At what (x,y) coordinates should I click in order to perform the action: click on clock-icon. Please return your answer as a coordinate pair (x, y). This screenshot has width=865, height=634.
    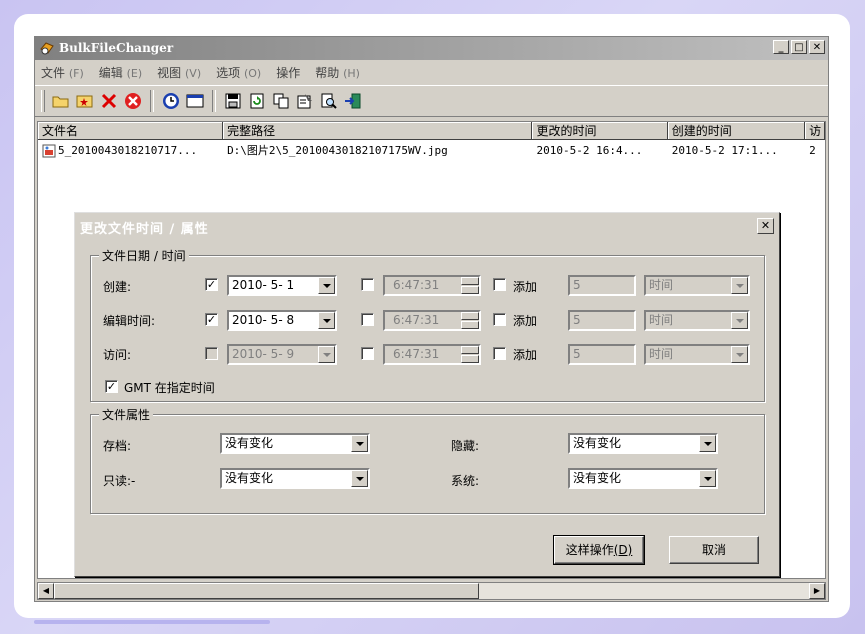
    Looking at the image, I should click on (171, 101).